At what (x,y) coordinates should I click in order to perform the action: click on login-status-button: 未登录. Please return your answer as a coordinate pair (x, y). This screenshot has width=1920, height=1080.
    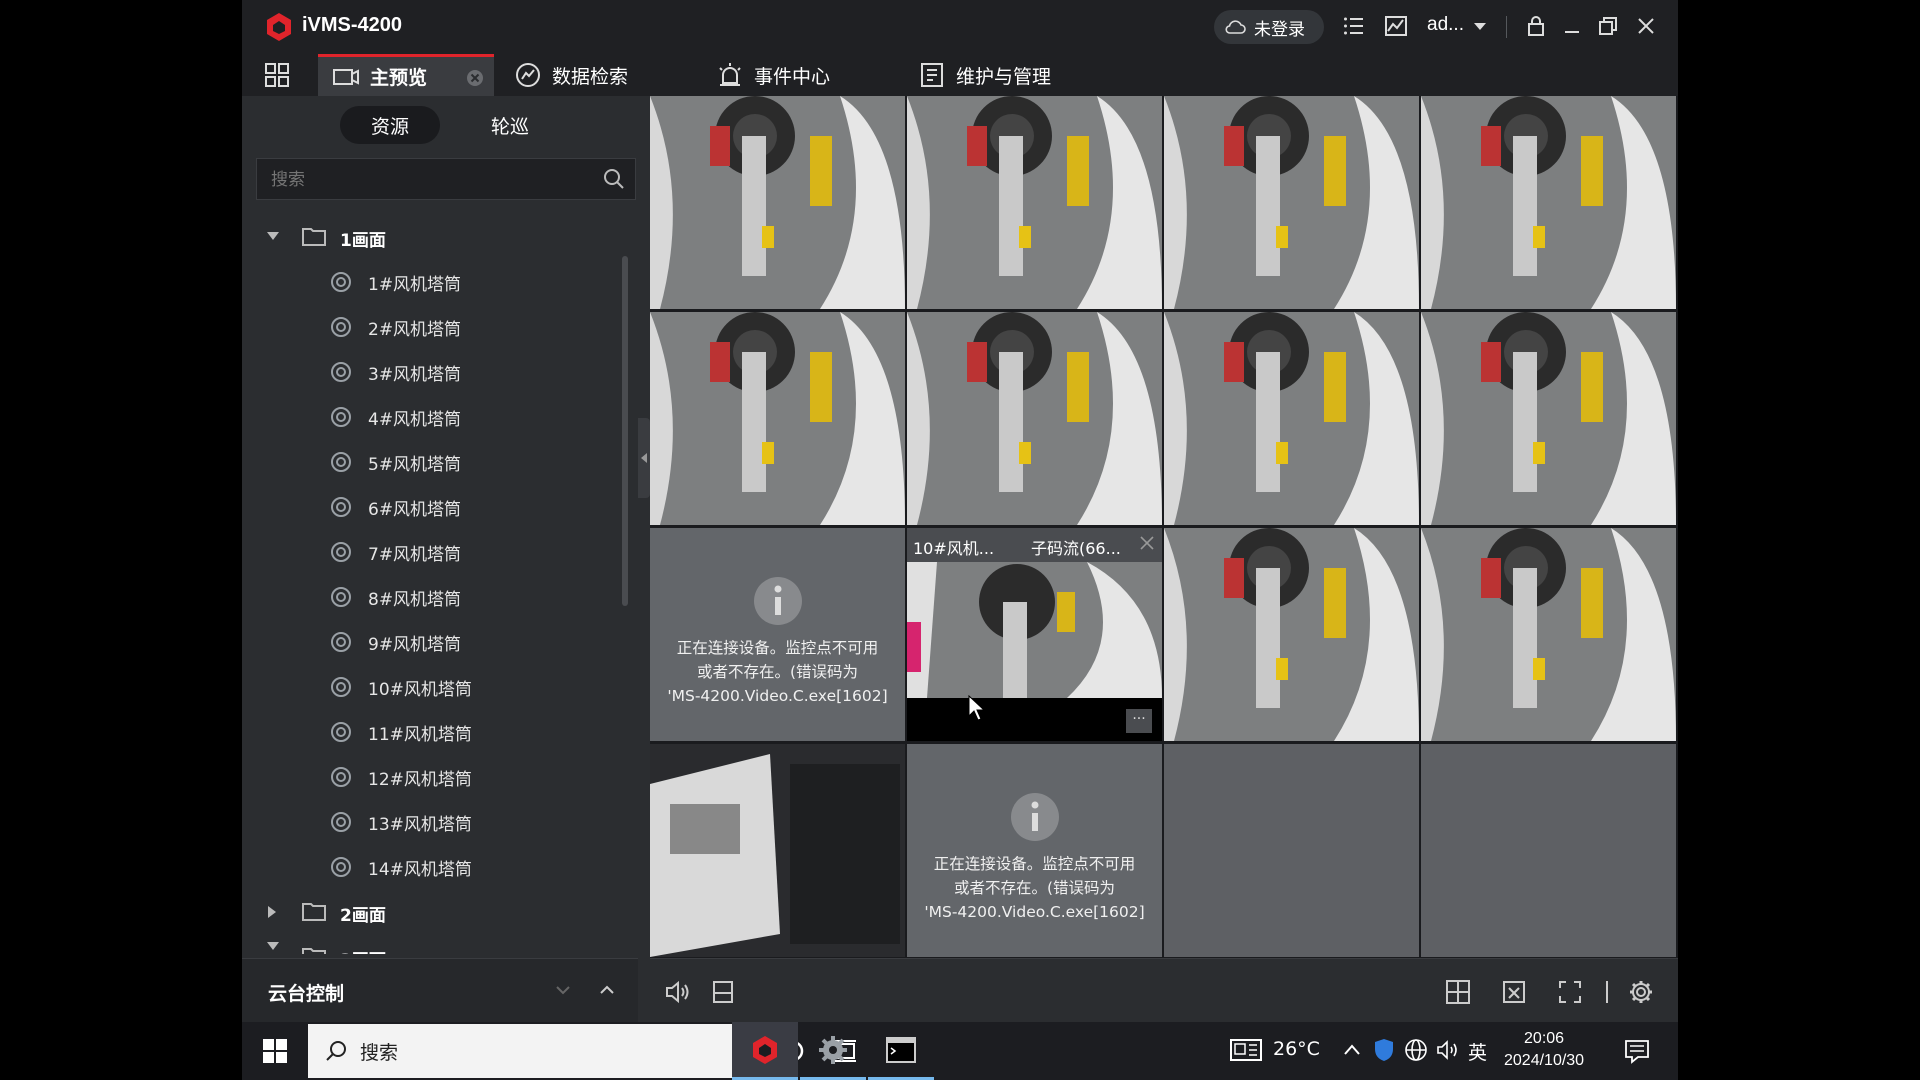
    Looking at the image, I should click on (1269, 27).